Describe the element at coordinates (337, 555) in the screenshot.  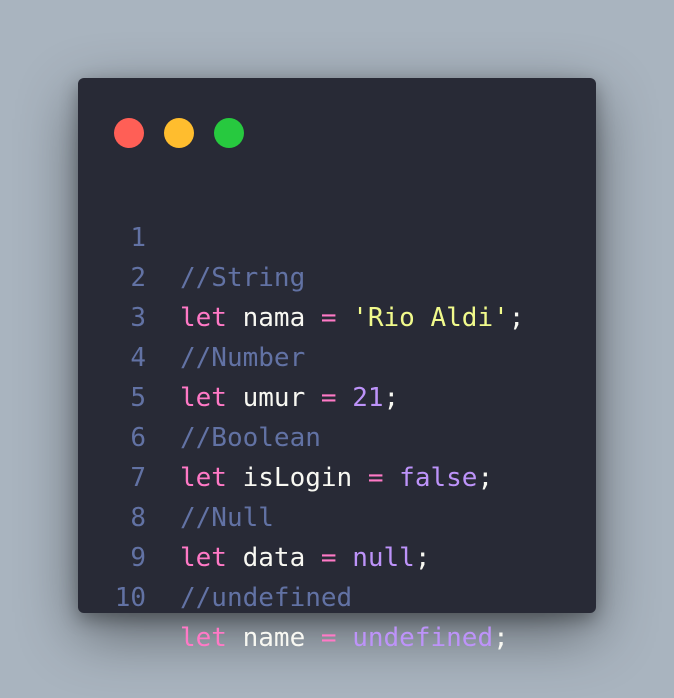
I see `code-line-9: 9 //undefined` at that location.